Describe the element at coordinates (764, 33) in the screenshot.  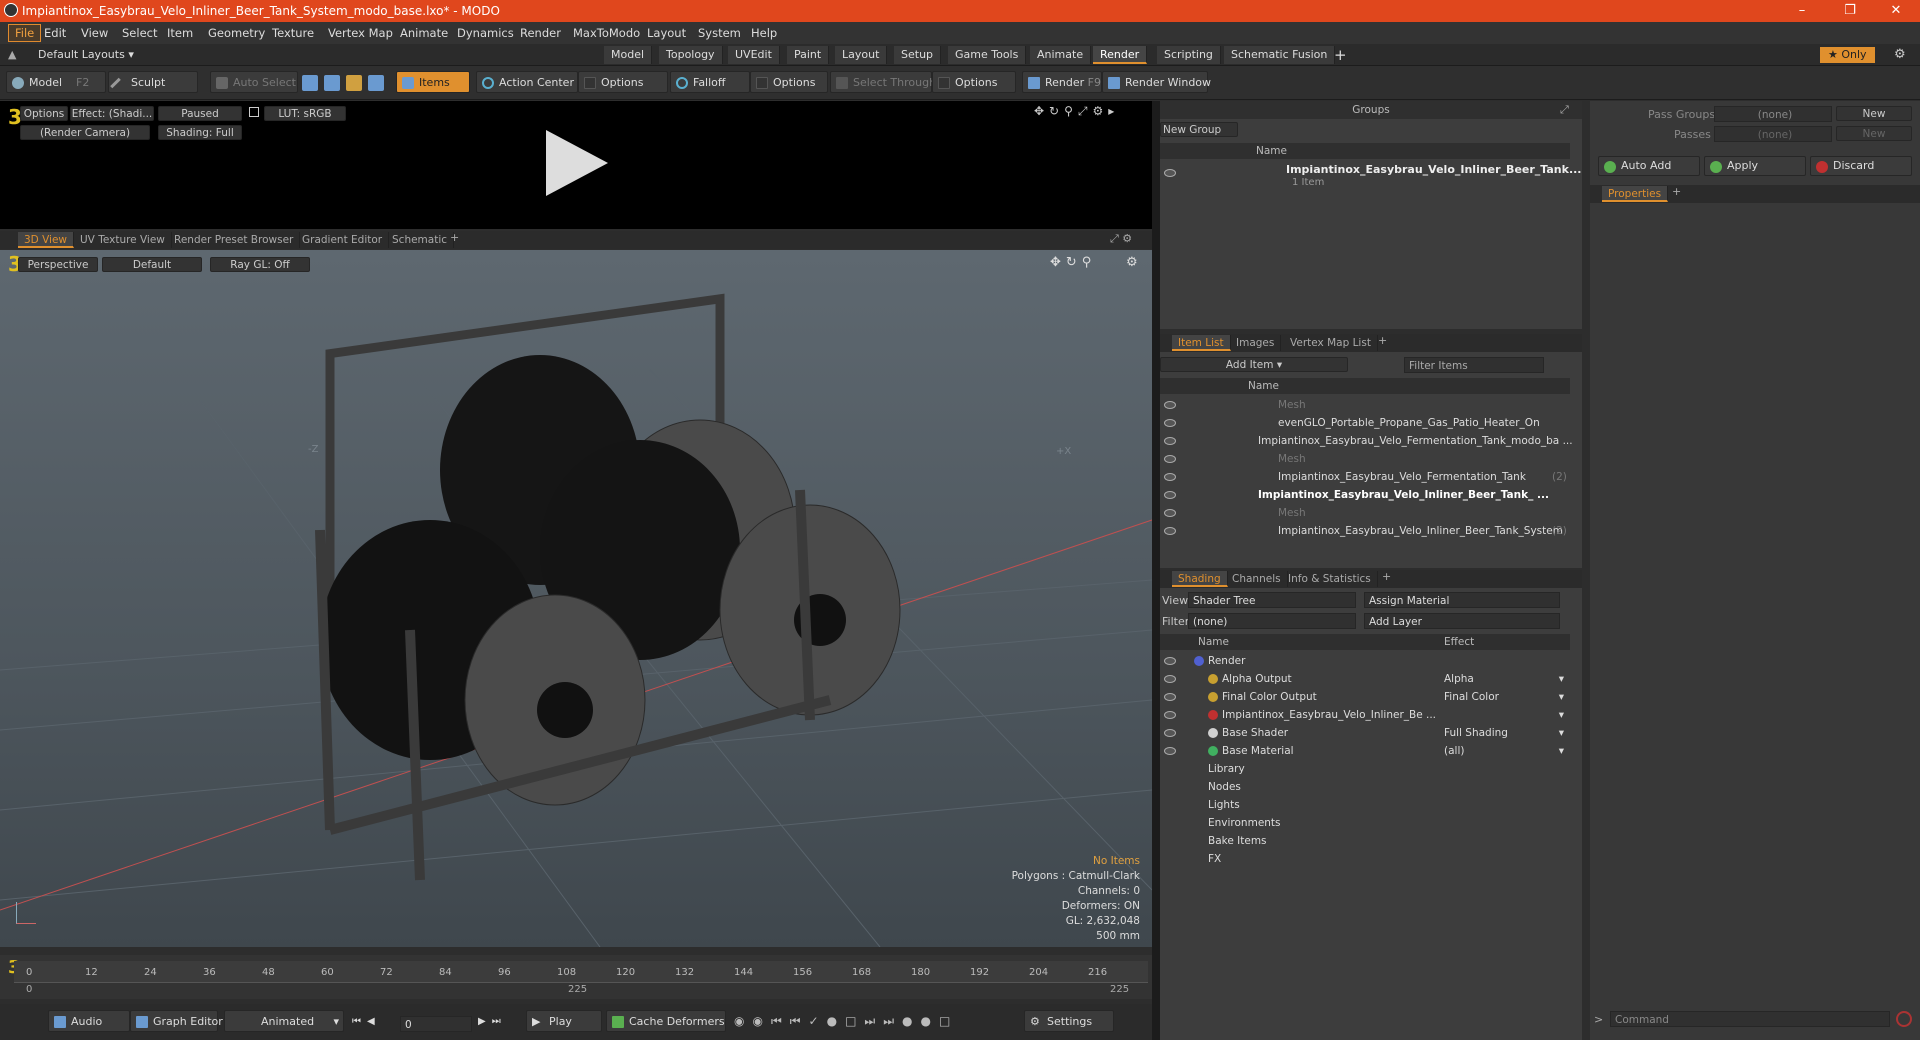
I see `menu-help: Help` at that location.